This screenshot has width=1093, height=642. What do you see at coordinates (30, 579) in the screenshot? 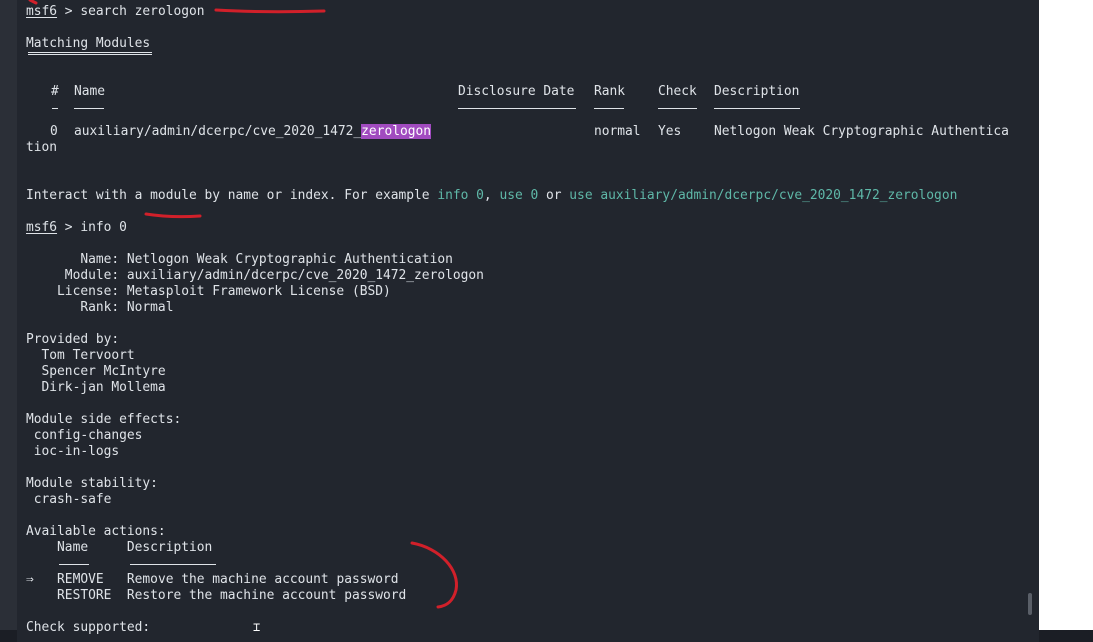
I see `selected-action-arrow-icon: ⇒` at bounding box center [30, 579].